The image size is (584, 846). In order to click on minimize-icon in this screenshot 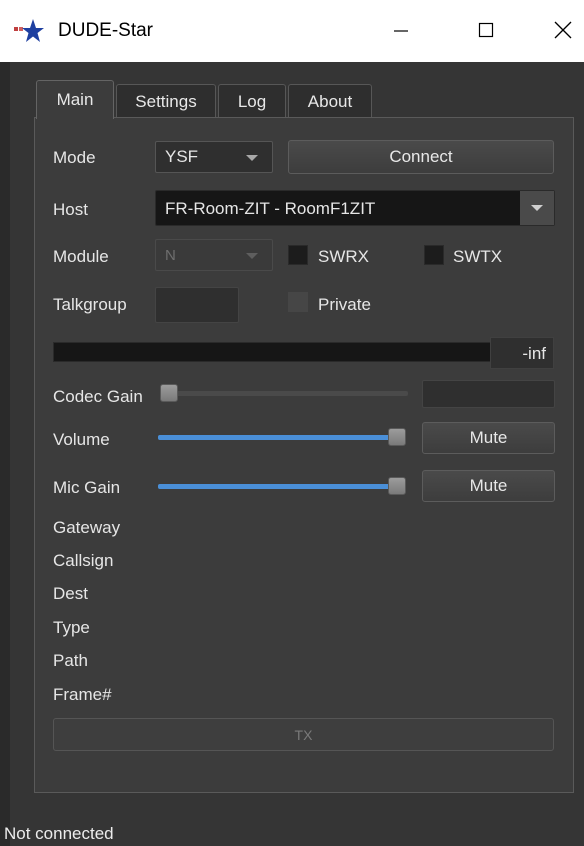, I will do `click(401, 32)`.